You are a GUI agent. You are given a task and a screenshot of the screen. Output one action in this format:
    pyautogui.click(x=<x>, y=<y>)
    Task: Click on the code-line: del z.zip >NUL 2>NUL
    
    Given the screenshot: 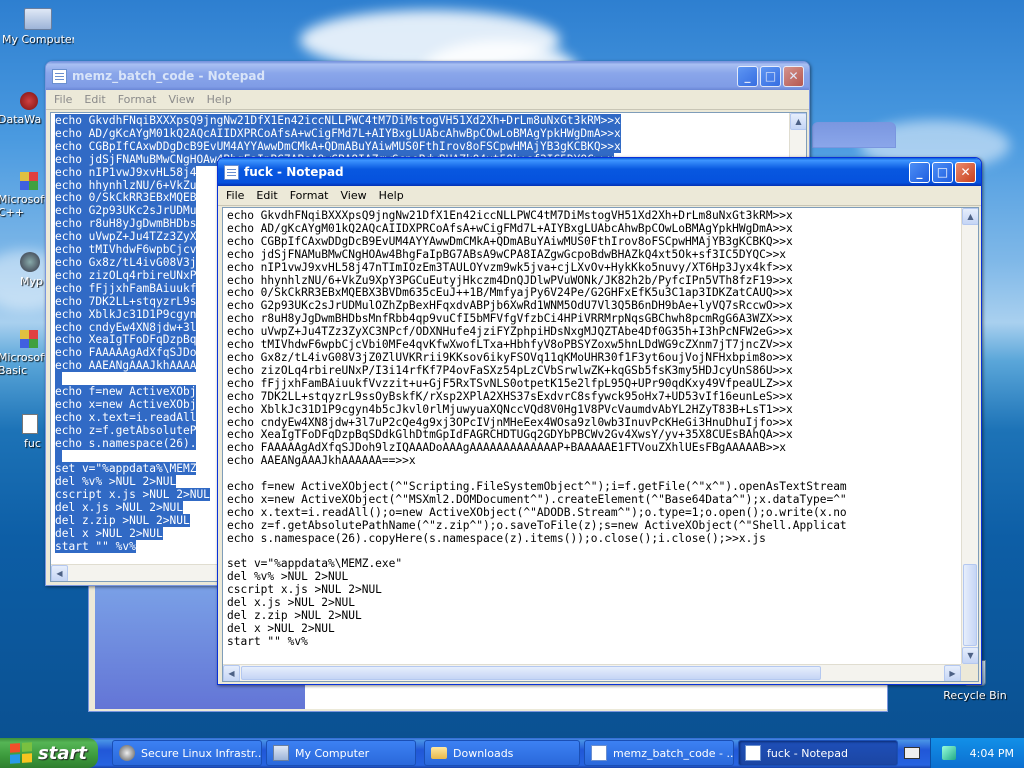 What is the action you would take?
    pyautogui.click(x=602, y=616)
    